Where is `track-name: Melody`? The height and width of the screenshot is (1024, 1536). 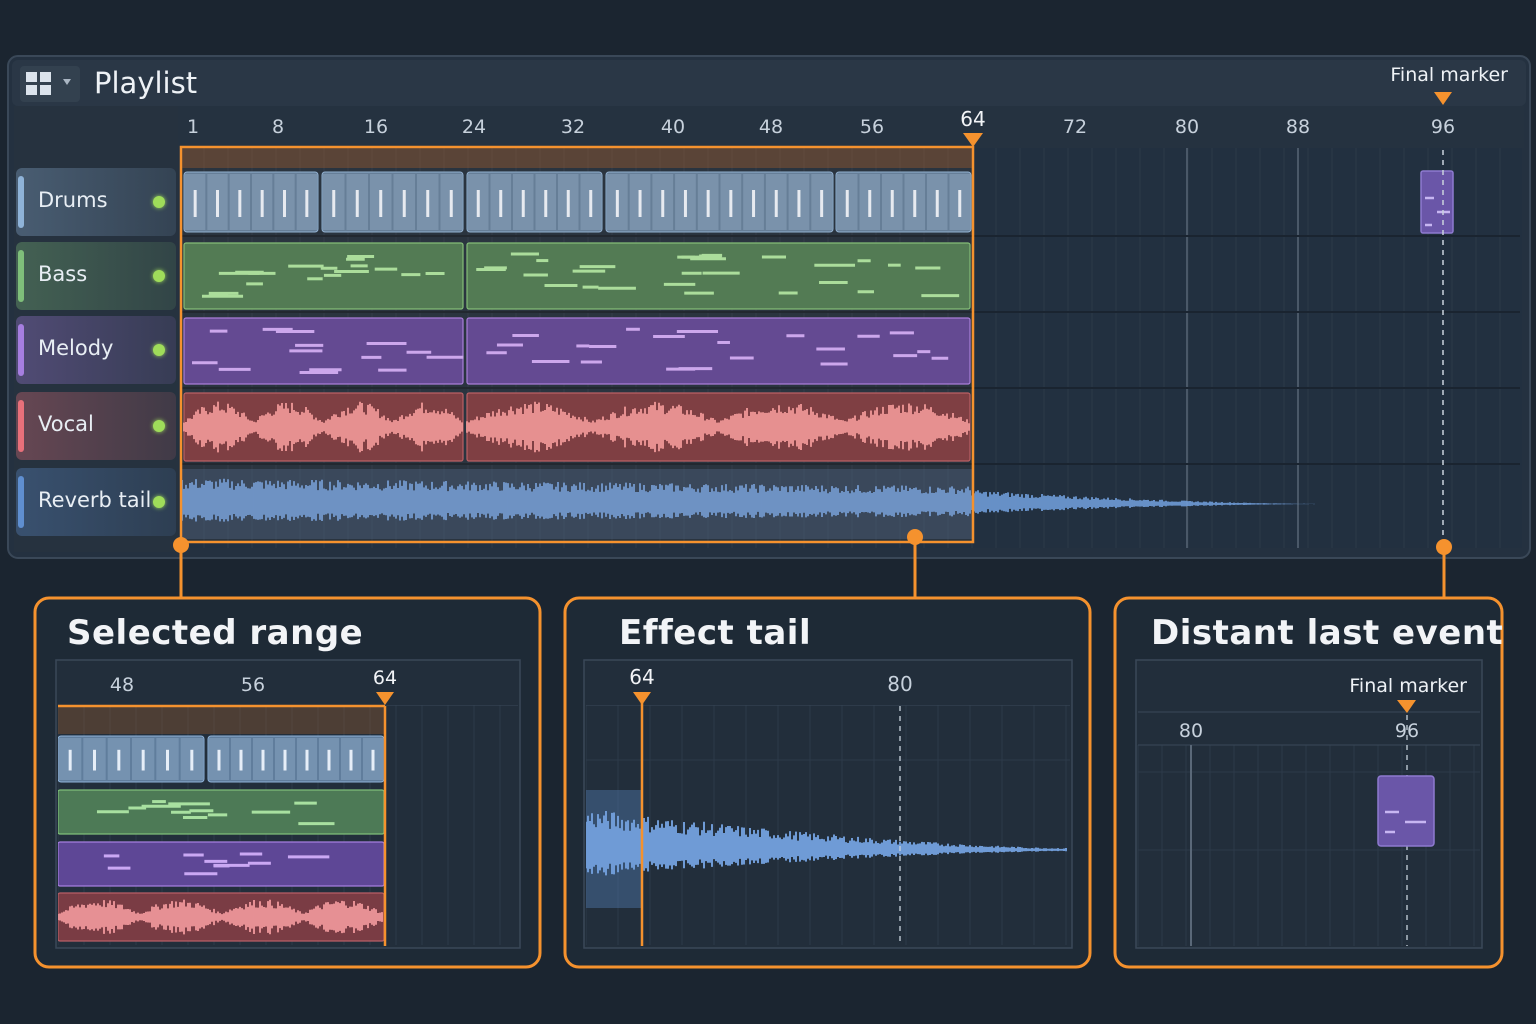 track-name: Melody is located at coordinates (76, 348).